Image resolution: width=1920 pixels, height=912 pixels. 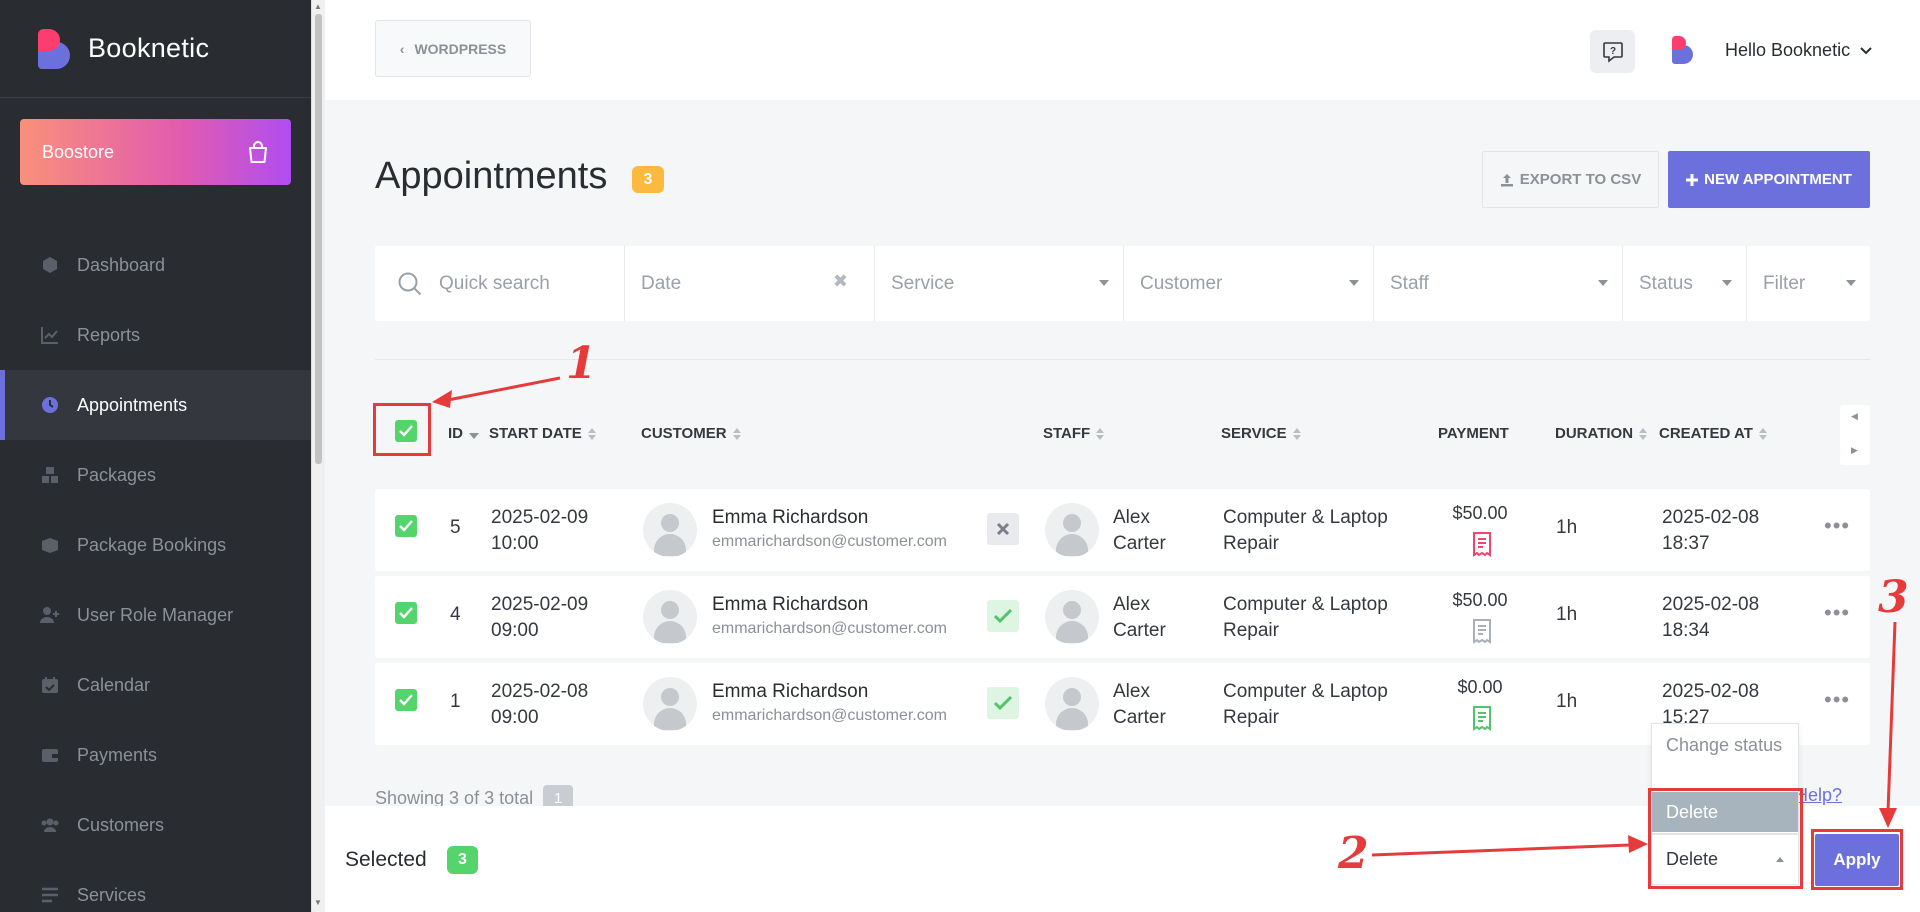 I want to click on sidebar-item-calendar: Calendar, so click(x=155, y=685).